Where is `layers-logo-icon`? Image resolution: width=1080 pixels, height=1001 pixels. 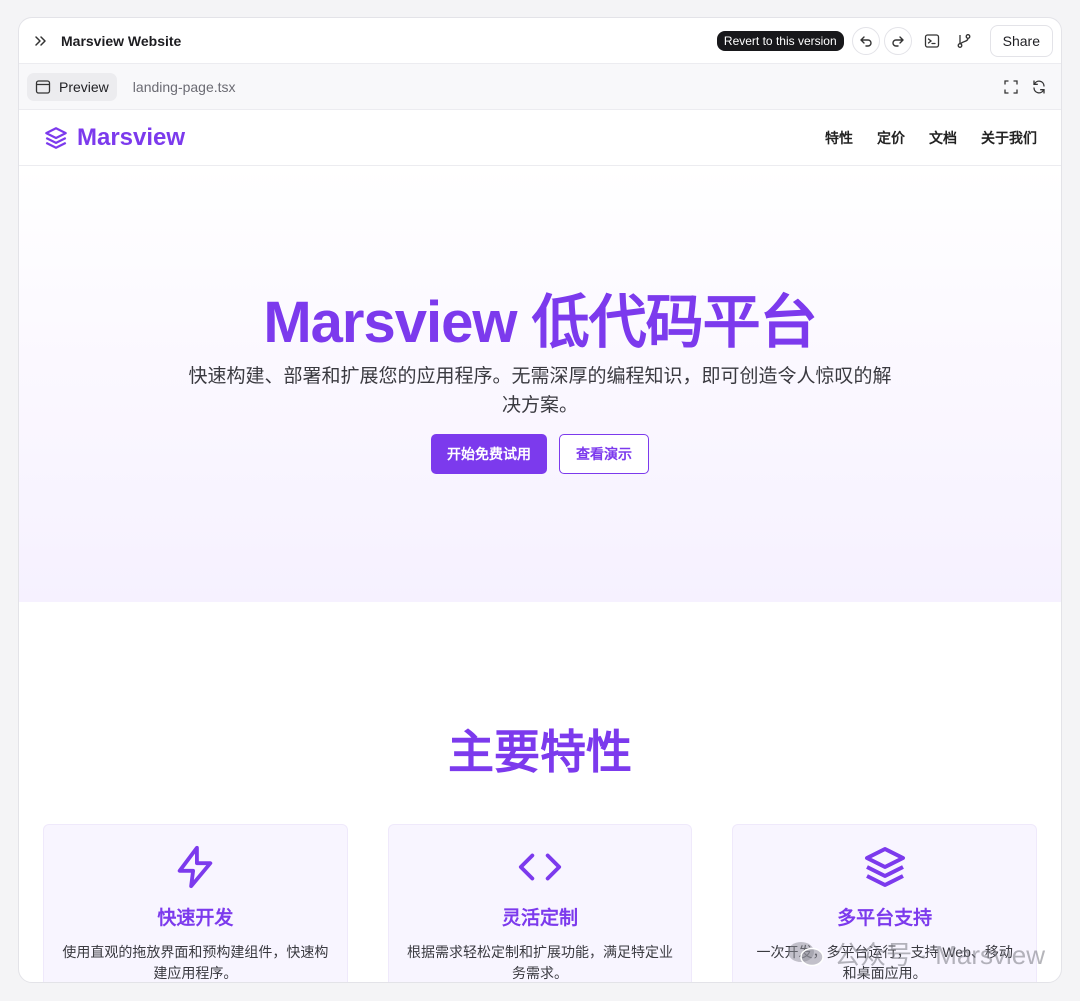
layers-logo-icon is located at coordinates (56, 137).